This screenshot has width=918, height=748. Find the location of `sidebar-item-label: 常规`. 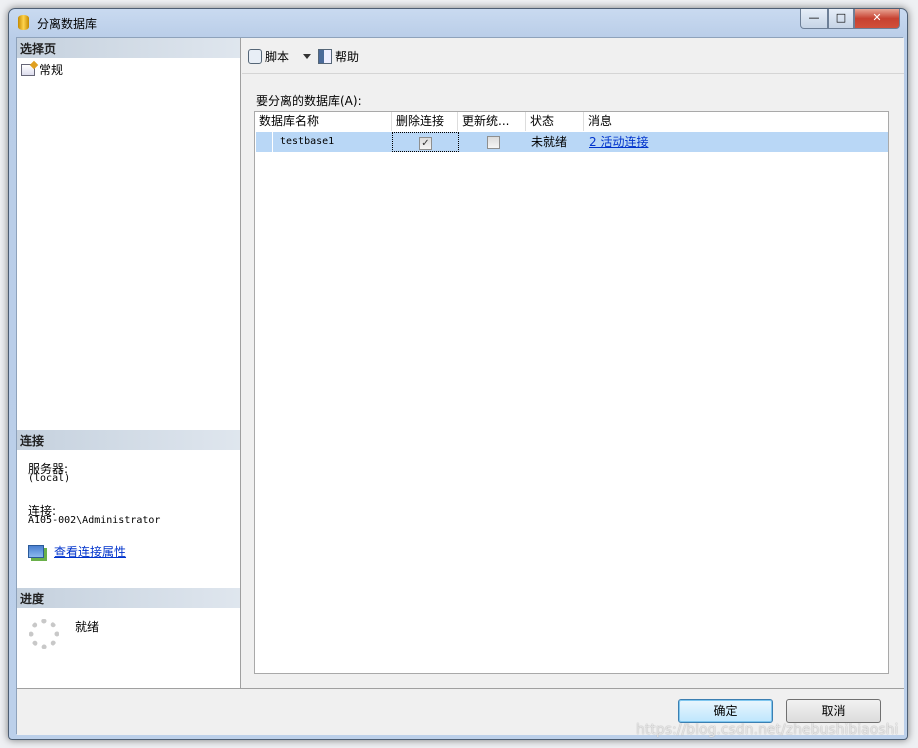

sidebar-item-label: 常规 is located at coordinates (51, 70).